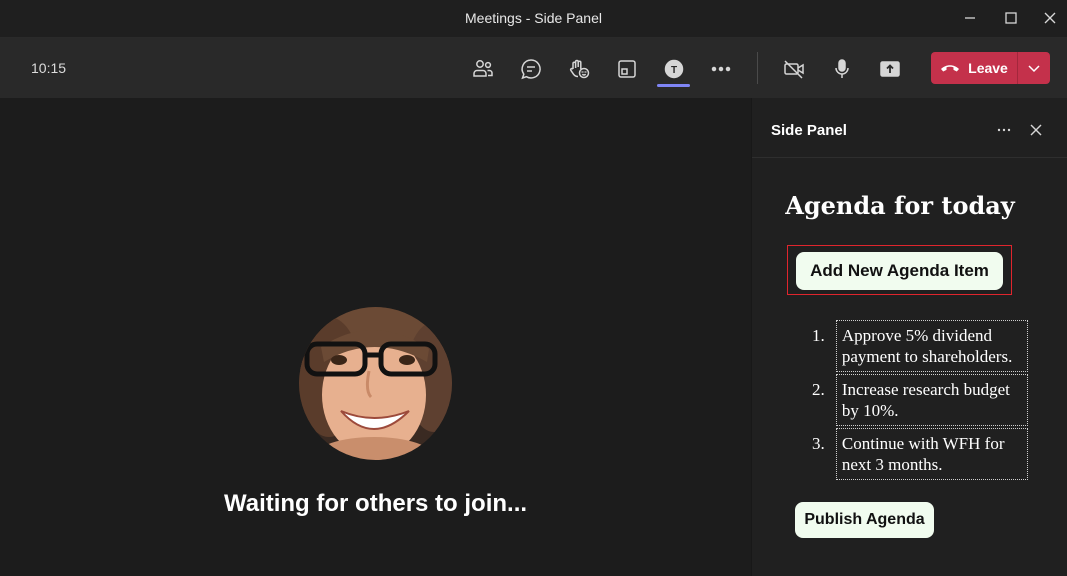 This screenshot has width=1067, height=576. Describe the element at coordinates (1011, 18) in the screenshot. I see `maximize-icon` at that location.